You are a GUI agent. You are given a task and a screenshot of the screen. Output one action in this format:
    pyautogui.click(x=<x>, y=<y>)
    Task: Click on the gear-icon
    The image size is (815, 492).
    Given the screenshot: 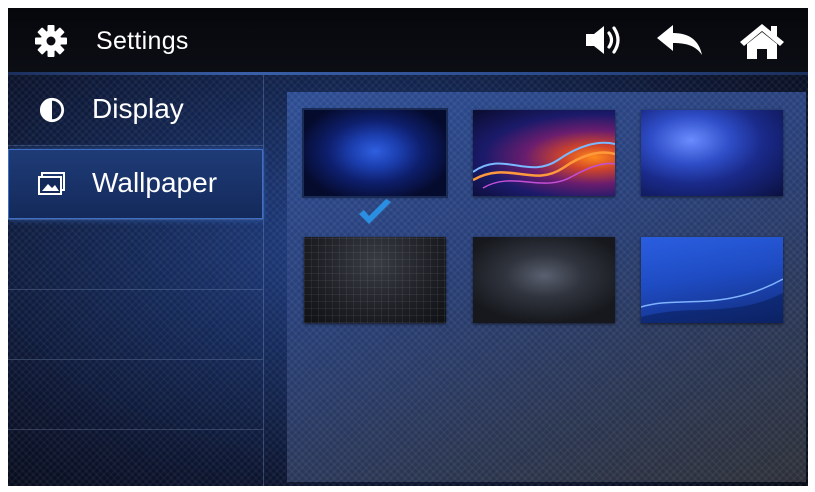 What is the action you would take?
    pyautogui.click(x=51, y=41)
    